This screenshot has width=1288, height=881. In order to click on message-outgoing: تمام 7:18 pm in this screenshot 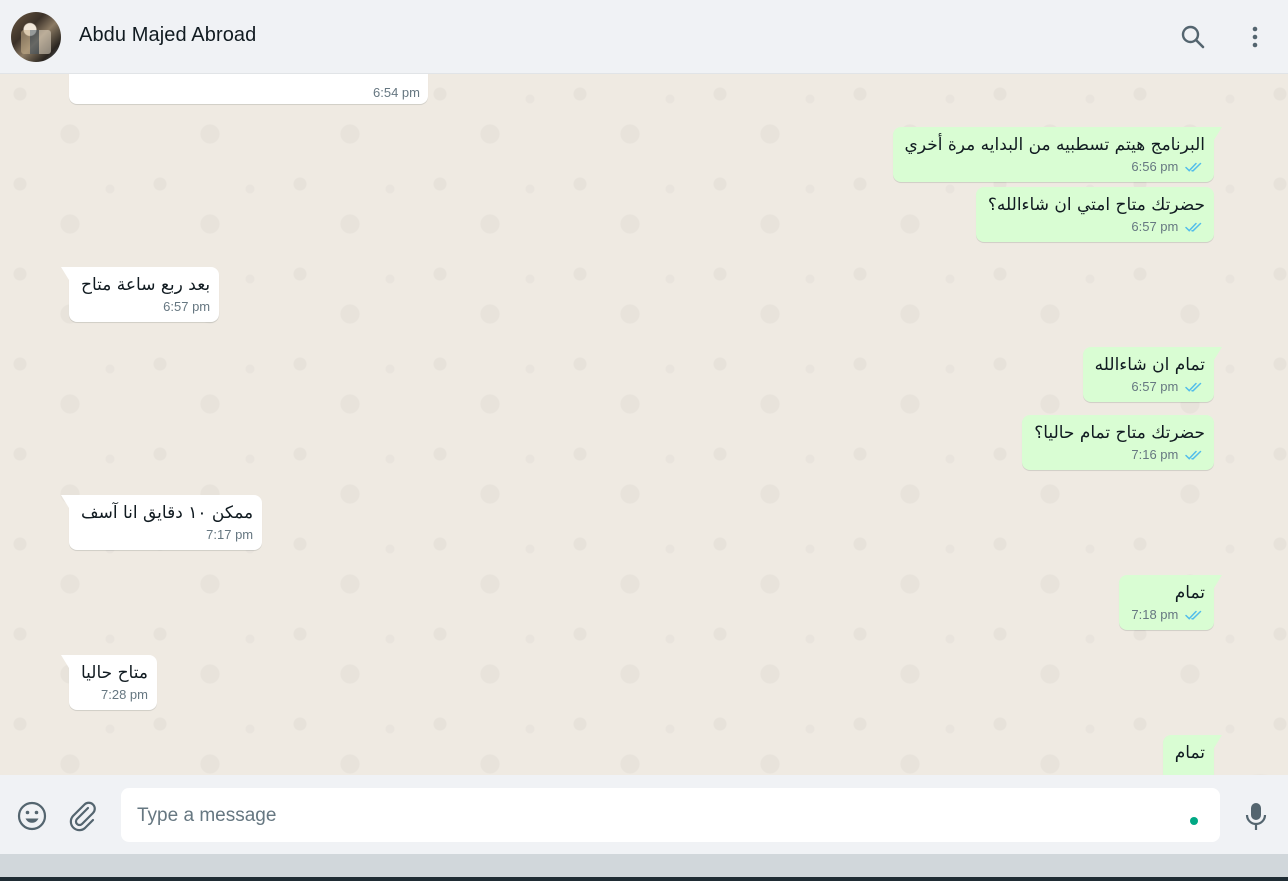, I will do `click(1170, 602)`.